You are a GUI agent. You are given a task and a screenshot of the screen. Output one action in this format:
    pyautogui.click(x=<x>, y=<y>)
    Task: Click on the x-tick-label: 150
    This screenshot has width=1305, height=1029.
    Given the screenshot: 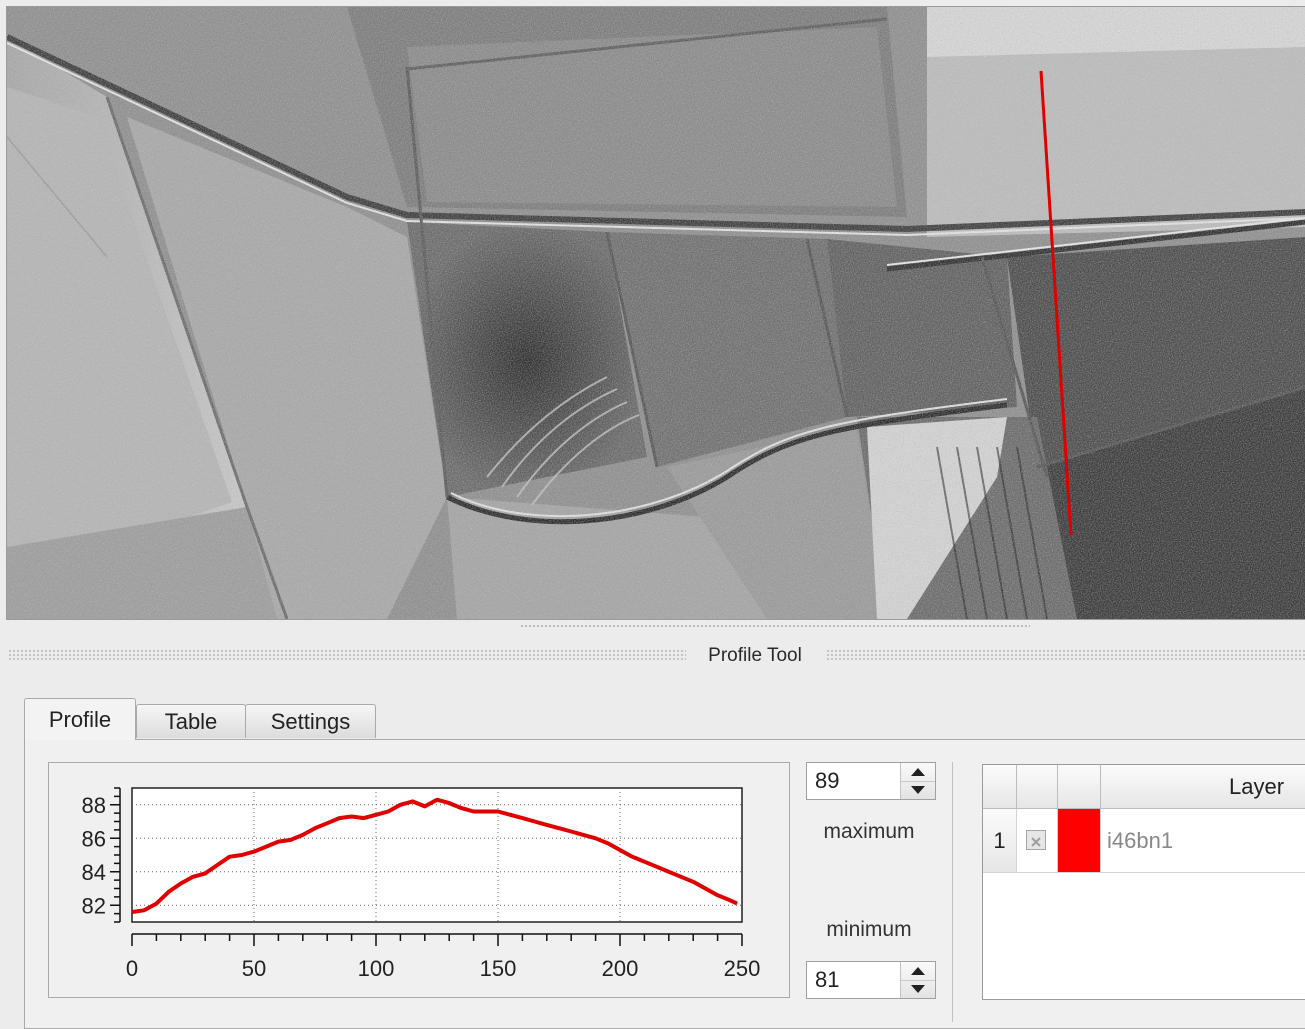 What is the action you would take?
    pyautogui.click(x=498, y=968)
    